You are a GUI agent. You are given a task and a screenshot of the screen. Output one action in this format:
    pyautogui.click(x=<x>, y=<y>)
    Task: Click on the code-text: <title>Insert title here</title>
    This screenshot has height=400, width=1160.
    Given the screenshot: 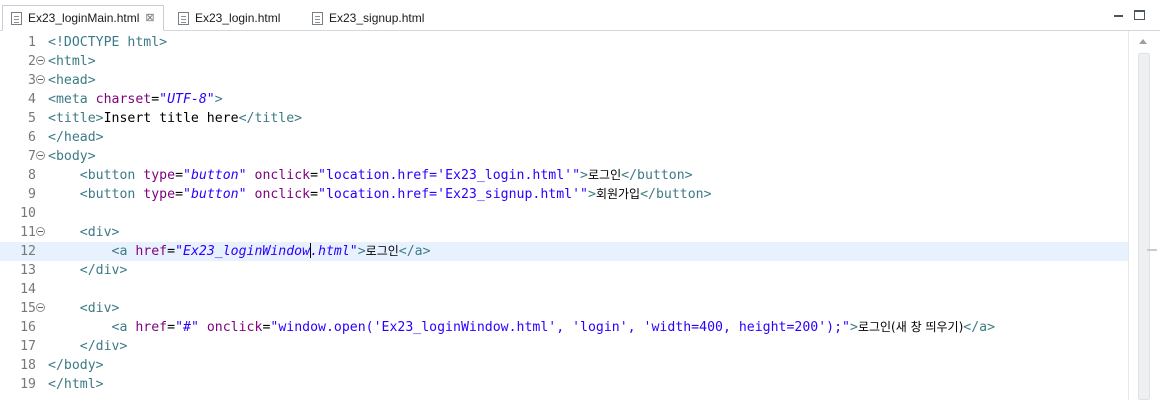 What is the action you would take?
    pyautogui.click(x=175, y=118)
    